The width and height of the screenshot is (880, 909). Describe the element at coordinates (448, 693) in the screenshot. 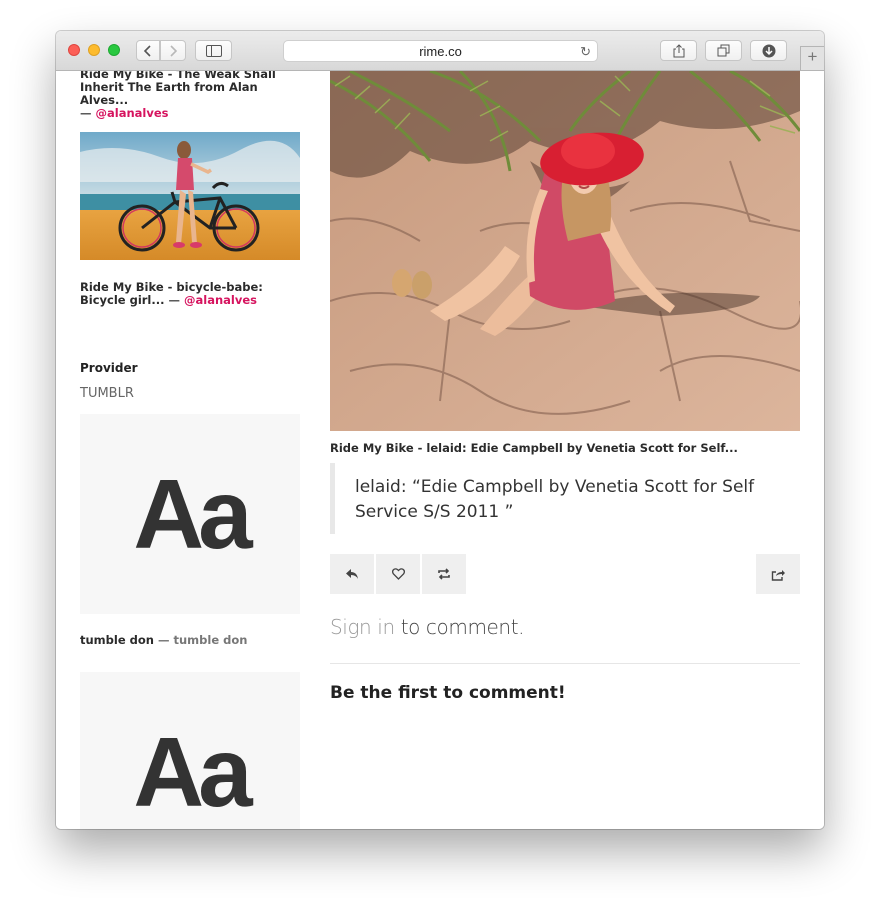

I see `empty-comments-message: Be the first to comment!` at that location.